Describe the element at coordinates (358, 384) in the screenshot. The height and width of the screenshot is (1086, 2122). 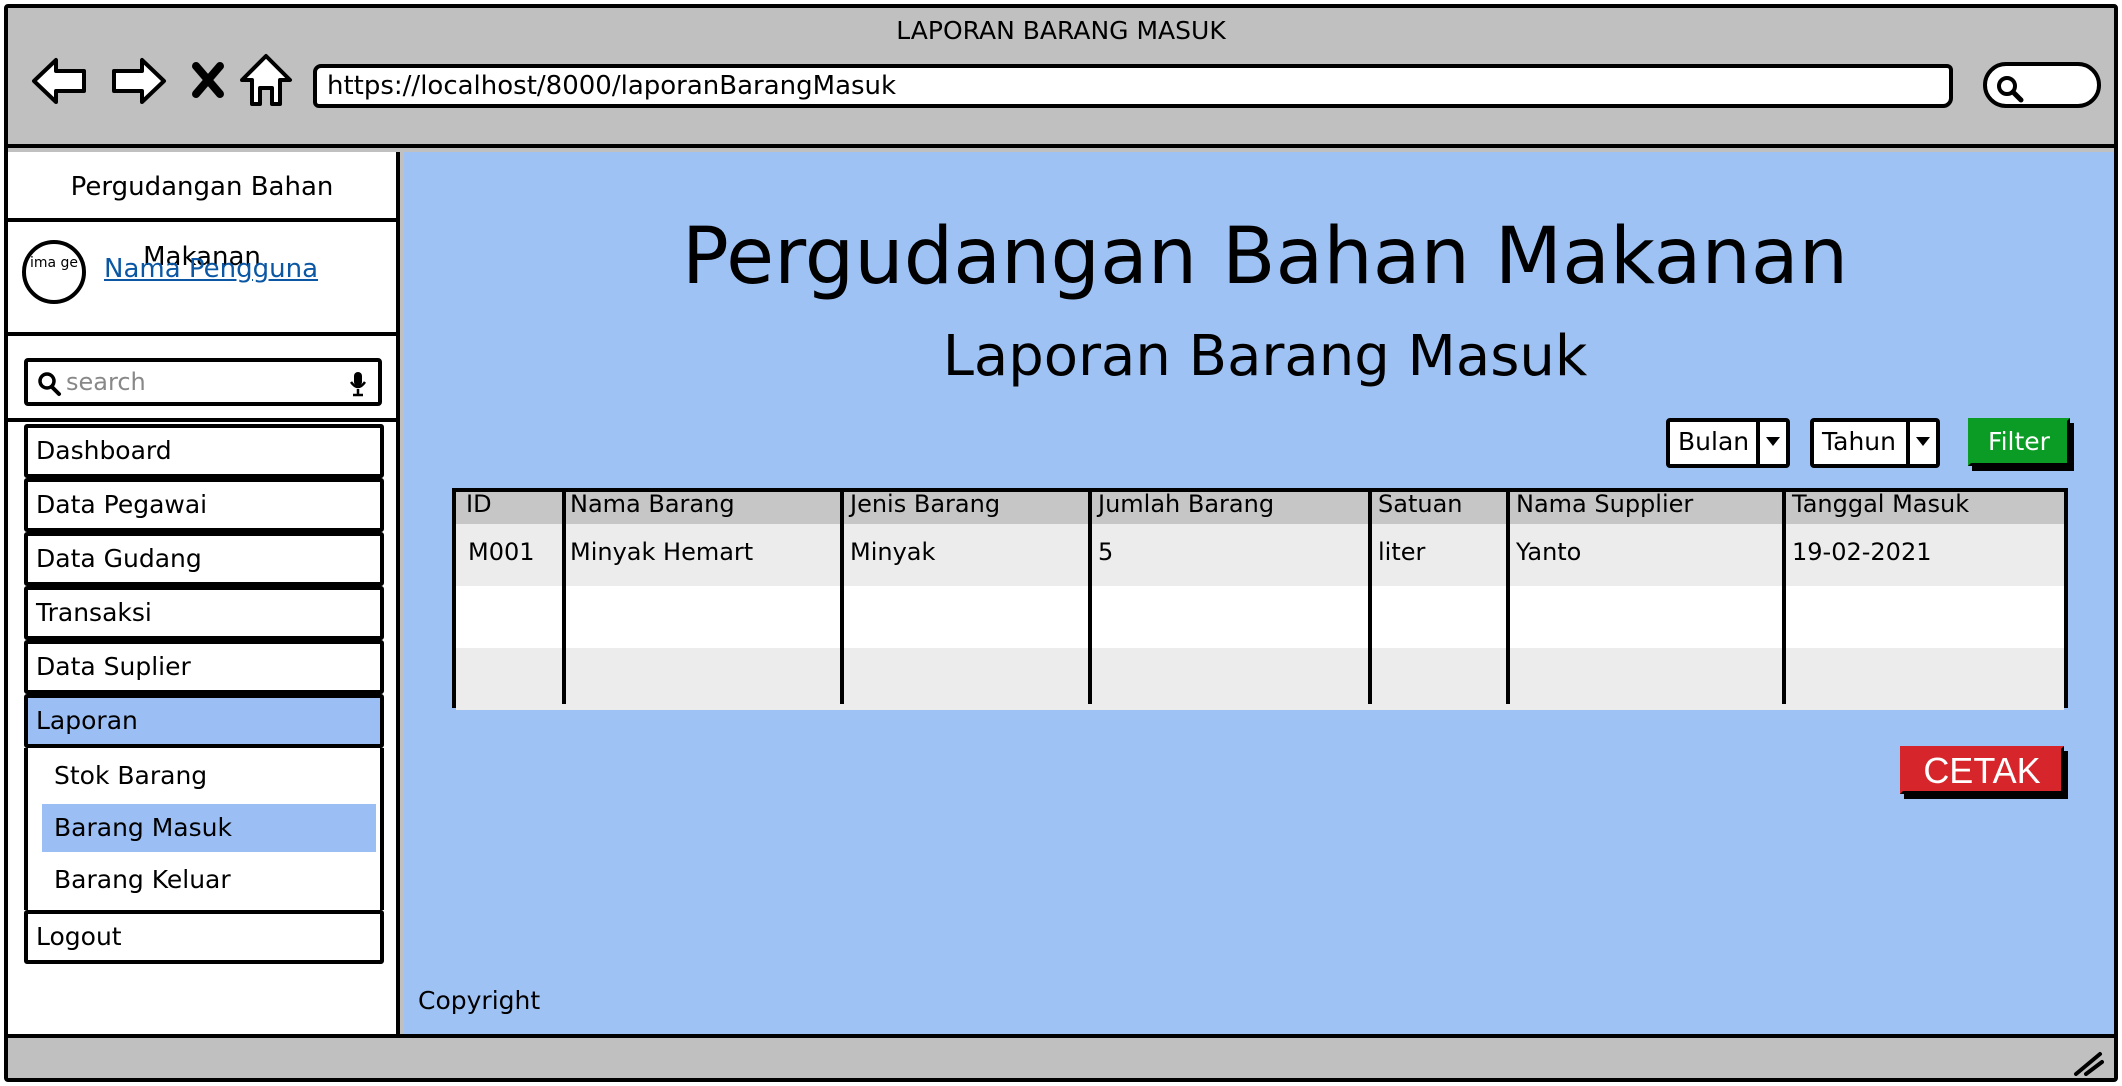
I see `microphone-icon` at that location.